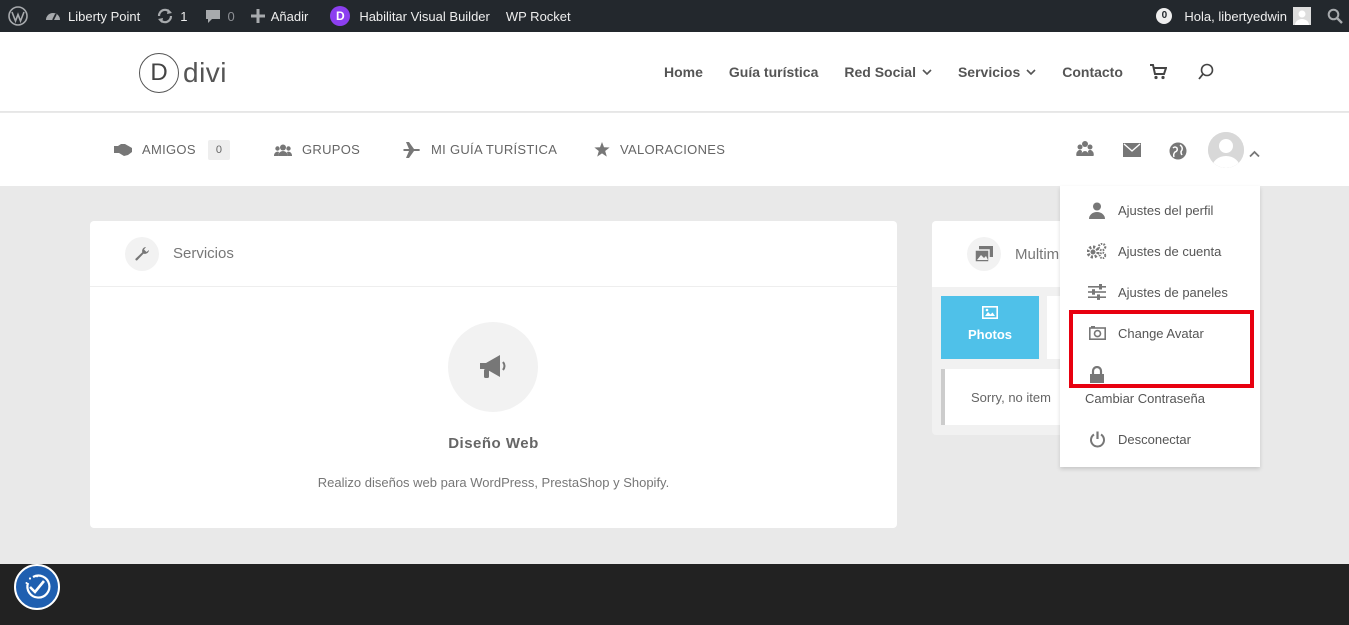 This screenshot has width=1349, height=625. I want to click on dashboard-icon, so click(53, 17).